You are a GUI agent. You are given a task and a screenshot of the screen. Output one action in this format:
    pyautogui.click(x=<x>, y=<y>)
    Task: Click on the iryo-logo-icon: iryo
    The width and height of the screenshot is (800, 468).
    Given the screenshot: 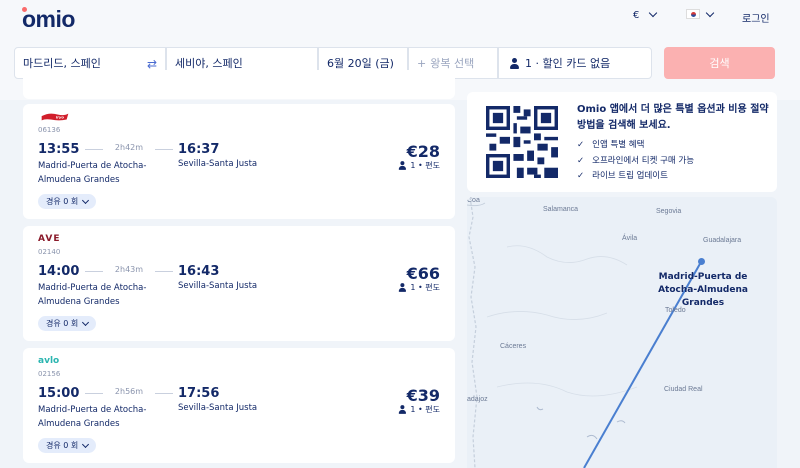 What is the action you would take?
    pyautogui.click(x=55, y=117)
    